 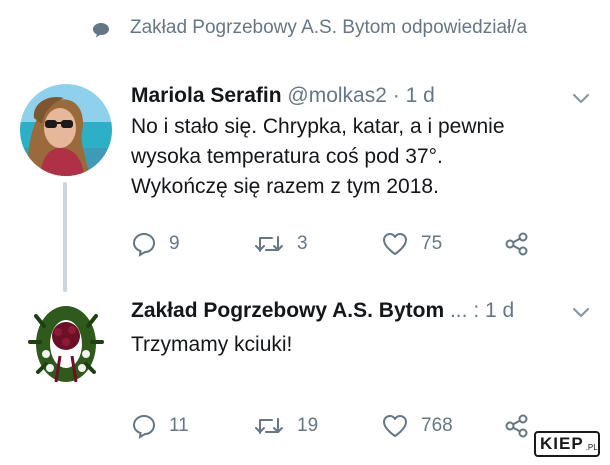 I want to click on avatar-zaklad, so click(x=66, y=342).